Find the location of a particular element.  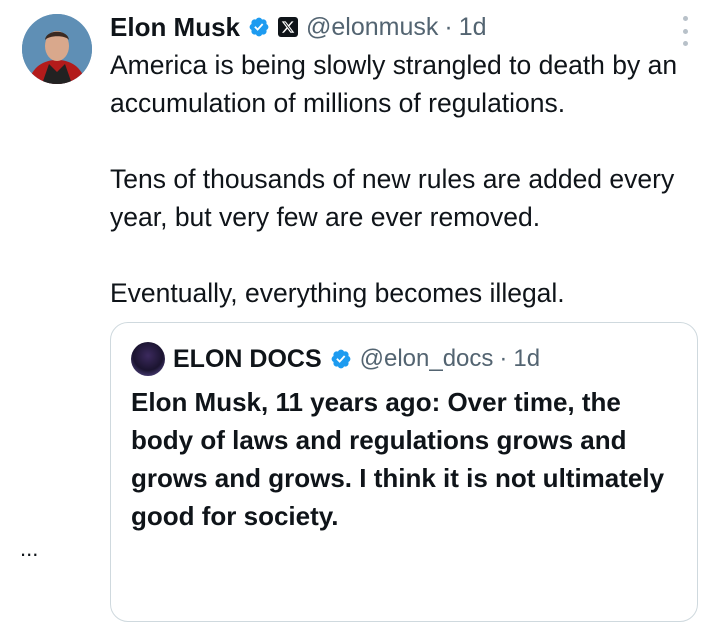

quoted-tweet-header: ELON DOCS @elon_docs · 1d is located at coordinates (335, 359).